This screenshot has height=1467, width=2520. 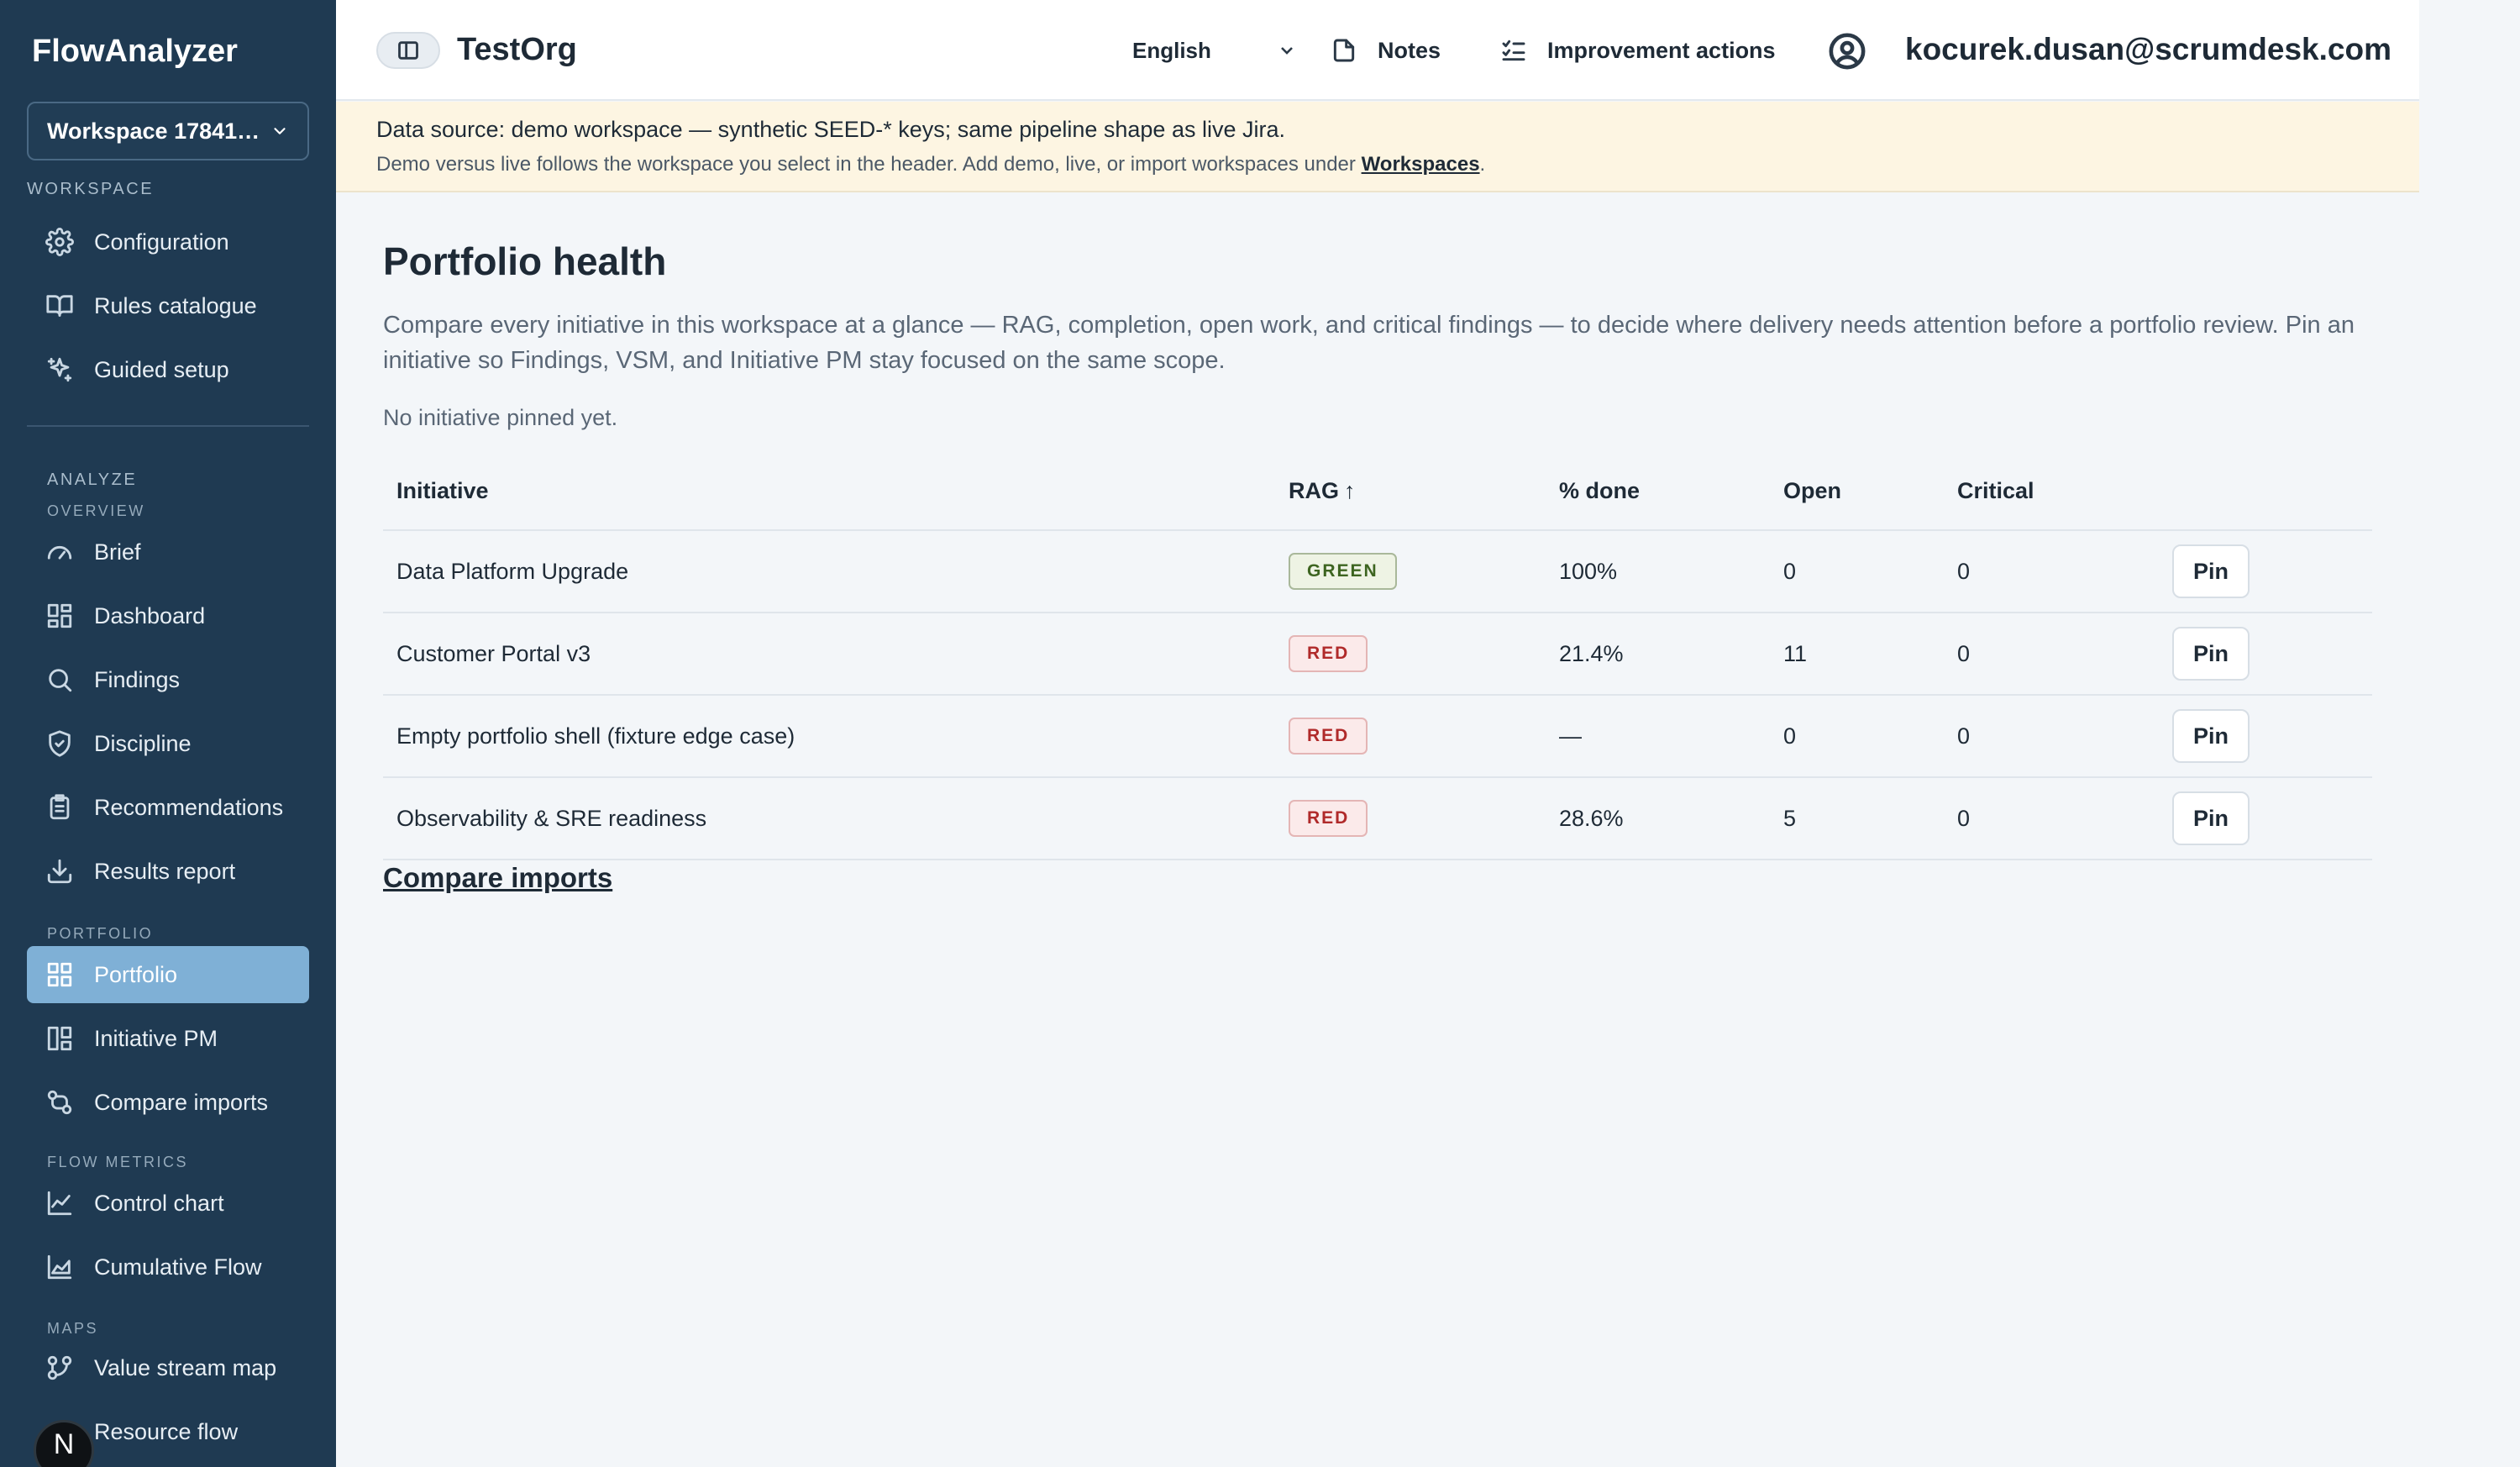 What do you see at coordinates (1377, 572) in the screenshot?
I see `table-row: Data Platform Upgrade GREEN 100% 0 0 Pin` at bounding box center [1377, 572].